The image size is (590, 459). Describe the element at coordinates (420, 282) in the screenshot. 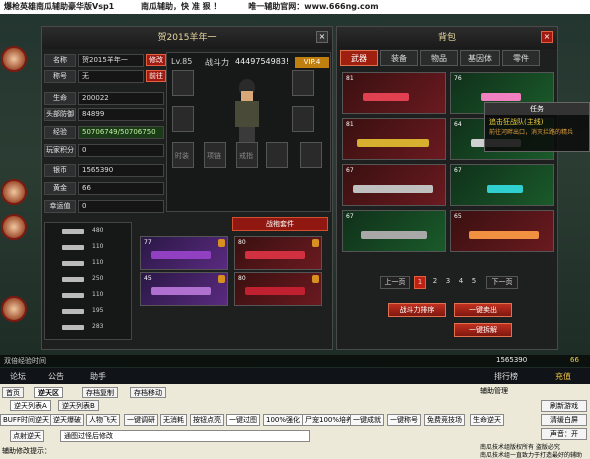

I see `page-1: 1` at that location.